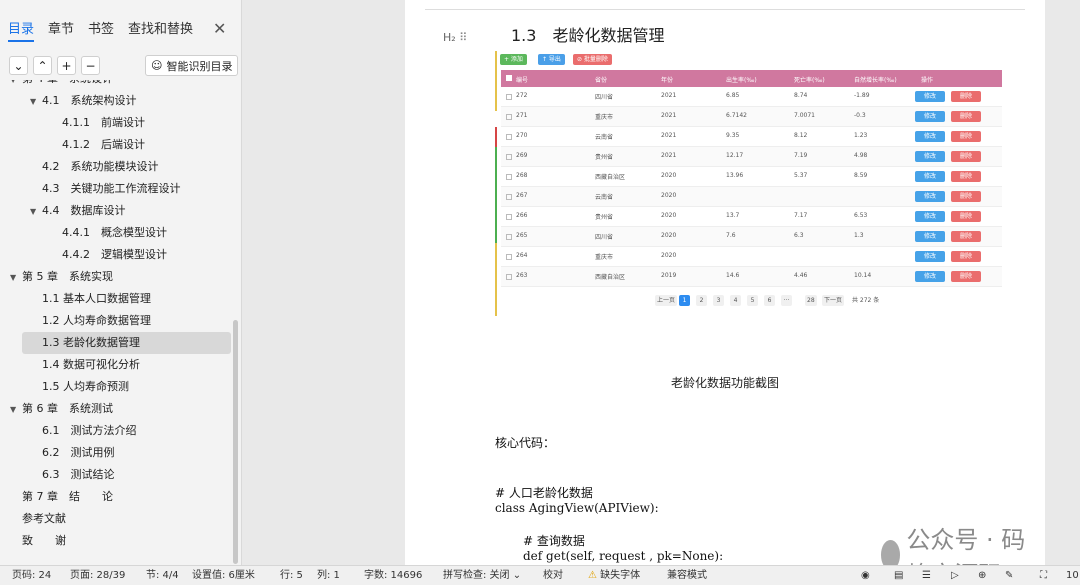 The width and height of the screenshot is (1080, 585). I want to click on spell-check-toggle: 拼写检查: 关闭 ⌄, so click(482, 575).